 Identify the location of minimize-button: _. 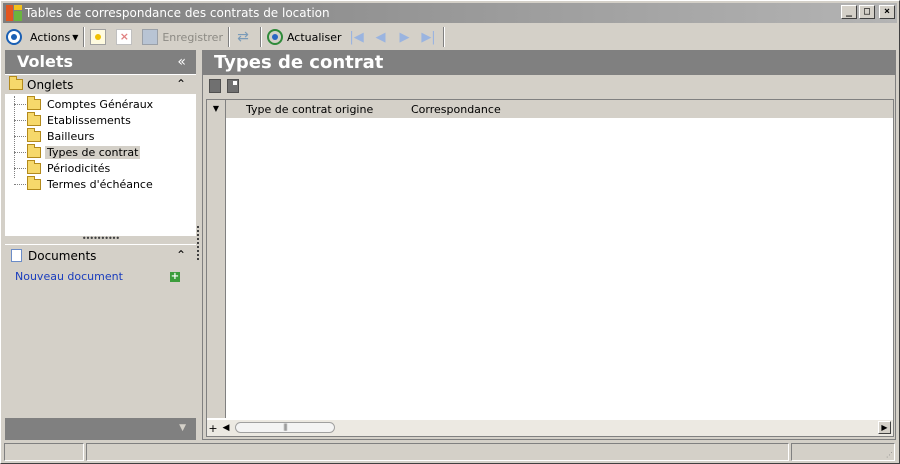
(849, 12).